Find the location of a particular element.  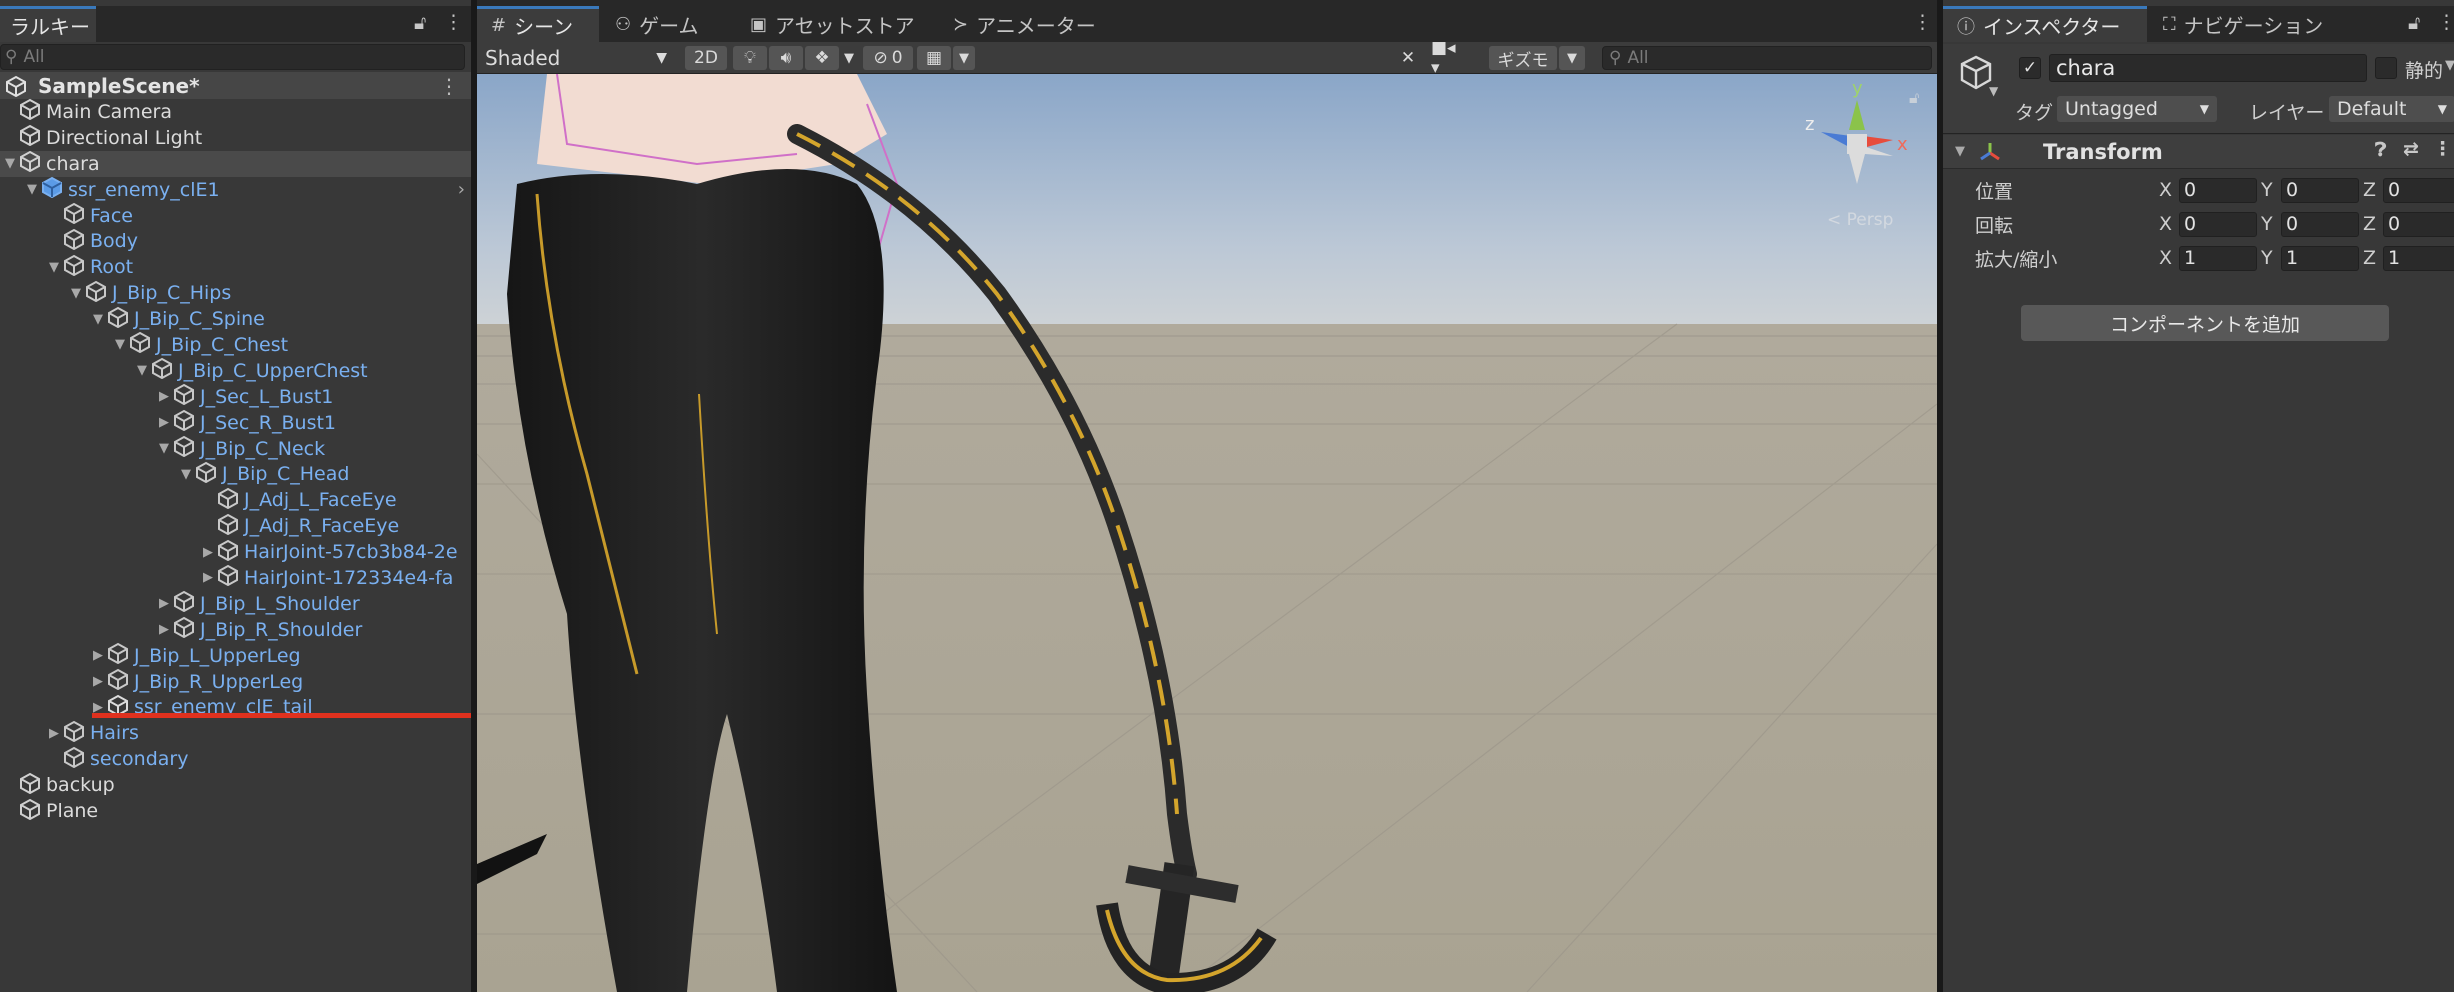

more-menu-icon: ⋮ is located at coordinates (453, 22).